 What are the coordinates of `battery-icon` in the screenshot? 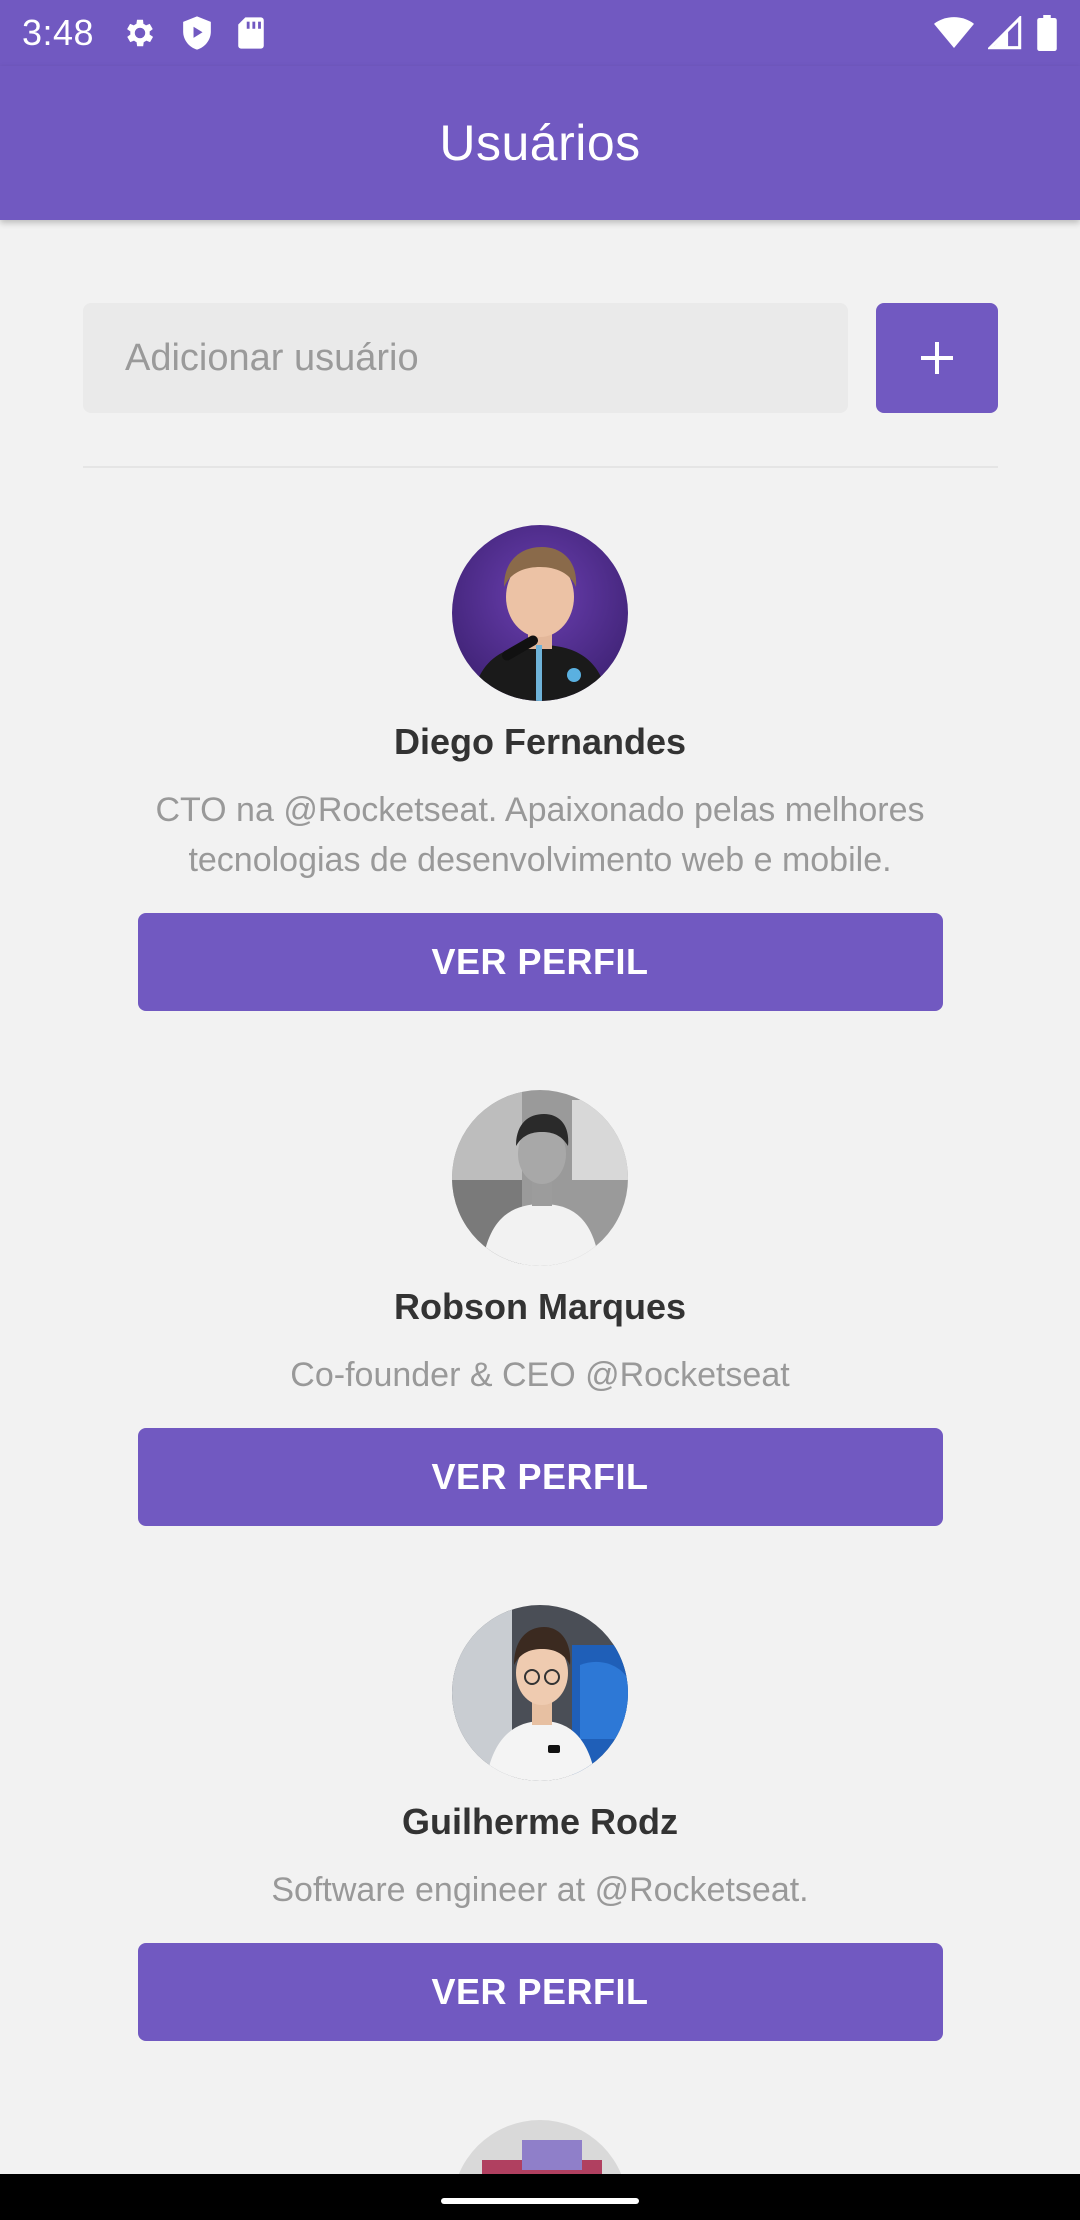 It's located at (1047, 33).